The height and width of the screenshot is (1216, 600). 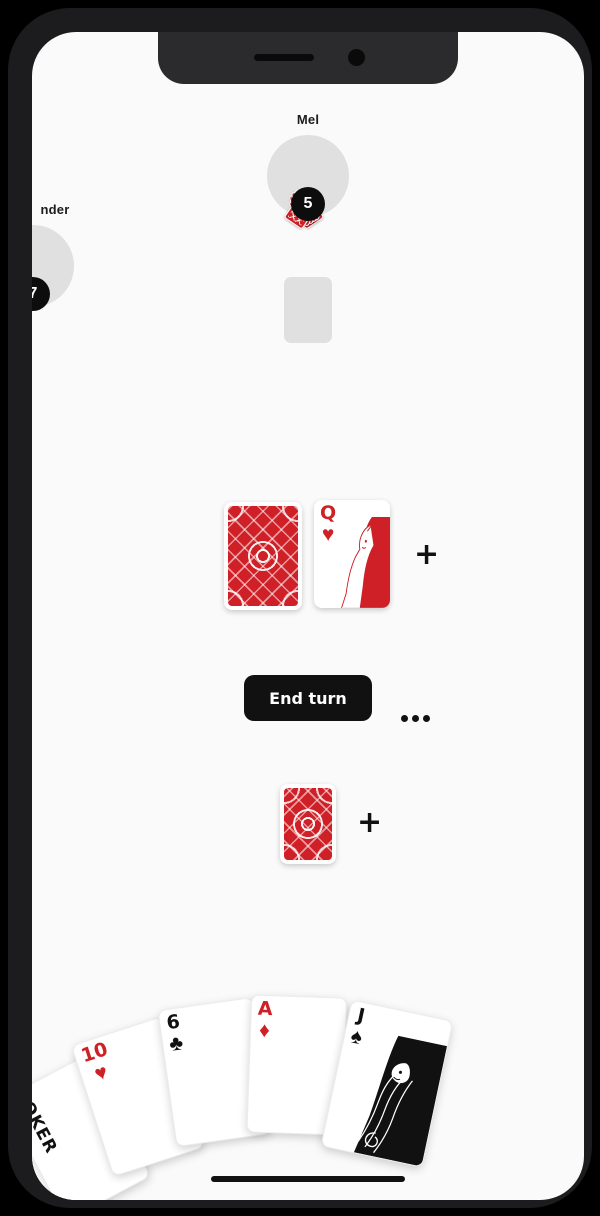 What do you see at coordinates (369, 823) in the screenshot?
I see `draw-add-icon: +` at bounding box center [369, 823].